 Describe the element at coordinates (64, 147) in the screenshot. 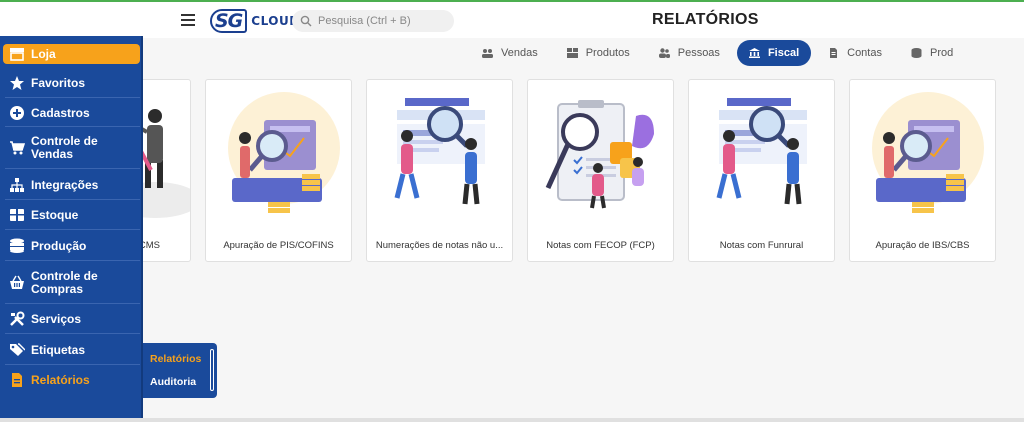

I see `sidebar-item-label: Controle de Vendas` at that location.